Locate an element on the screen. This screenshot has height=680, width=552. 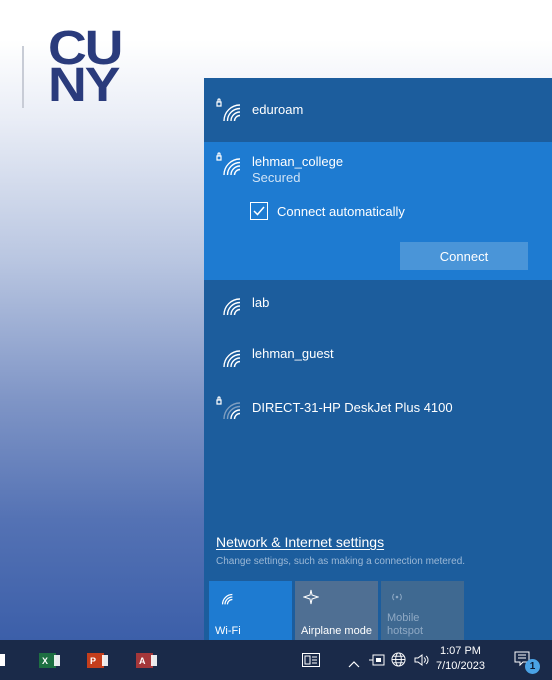
logo-divider is located at coordinates (23, 77).